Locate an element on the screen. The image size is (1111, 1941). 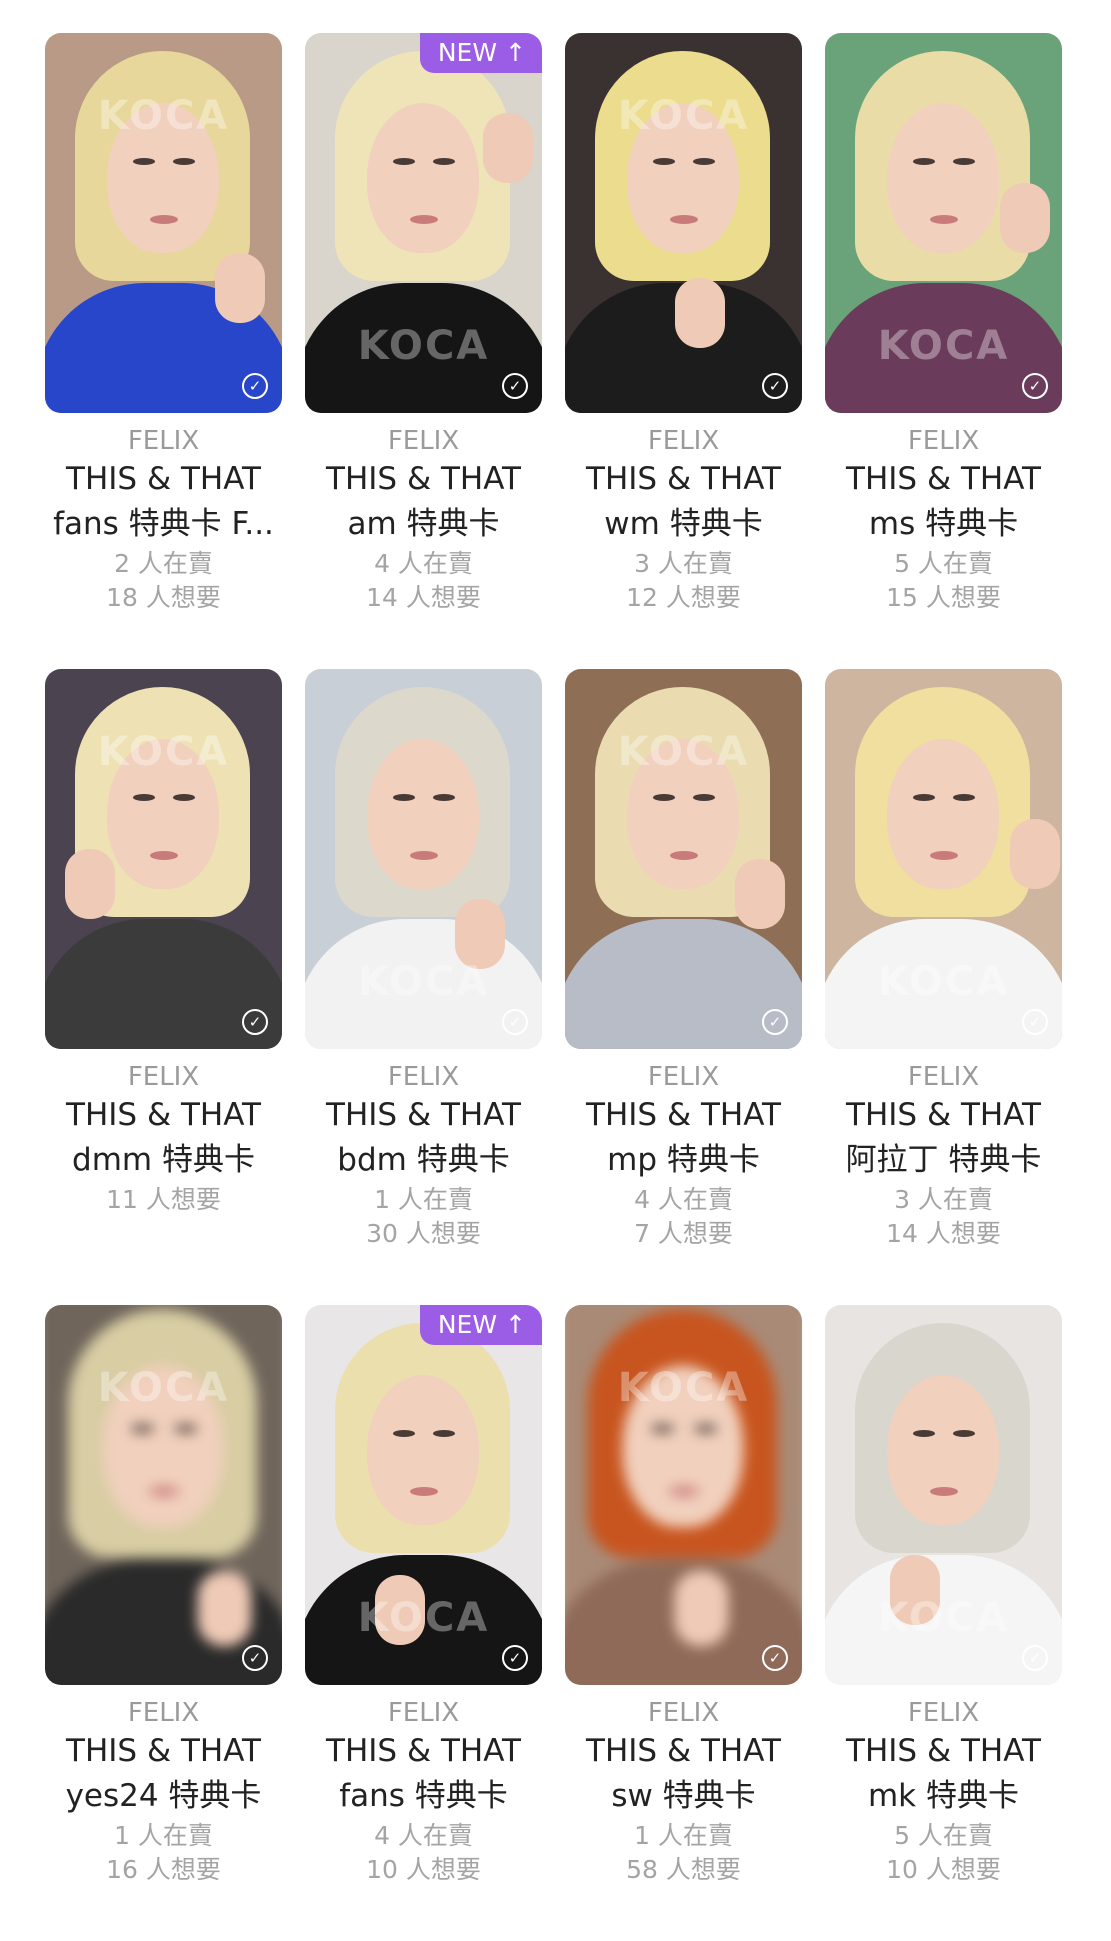
selling-count: 3 人在賣 is located at coordinates (683, 563).